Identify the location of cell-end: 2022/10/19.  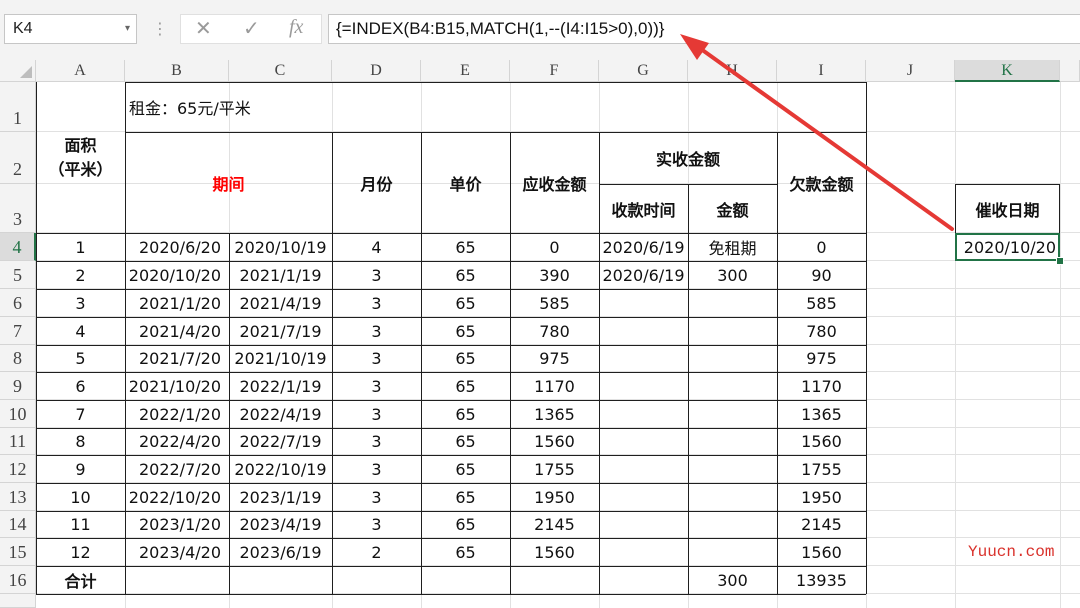
(280, 469).